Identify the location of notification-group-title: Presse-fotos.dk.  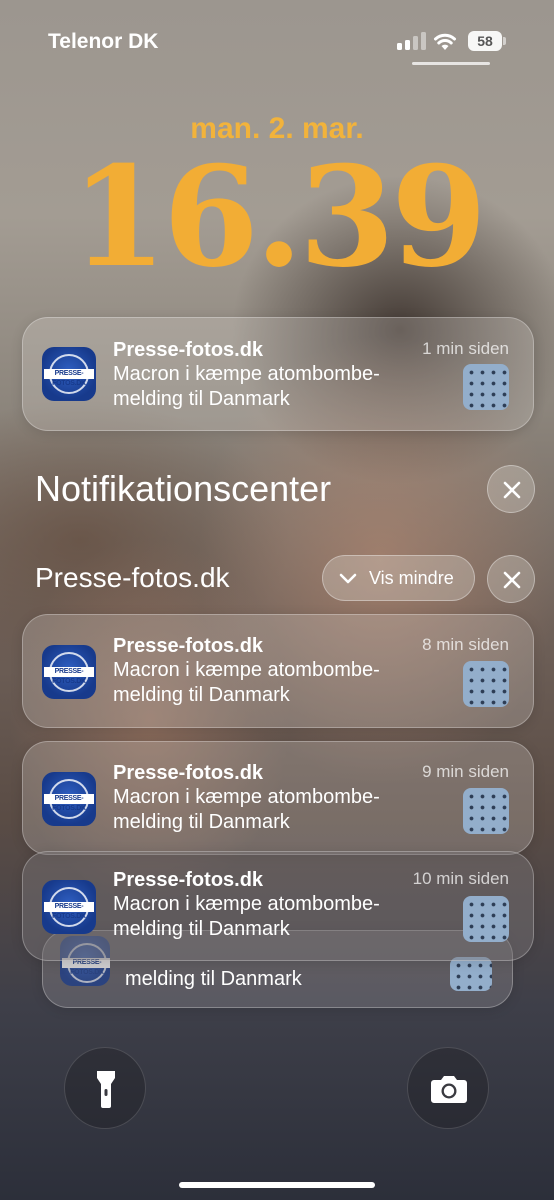
(132, 577).